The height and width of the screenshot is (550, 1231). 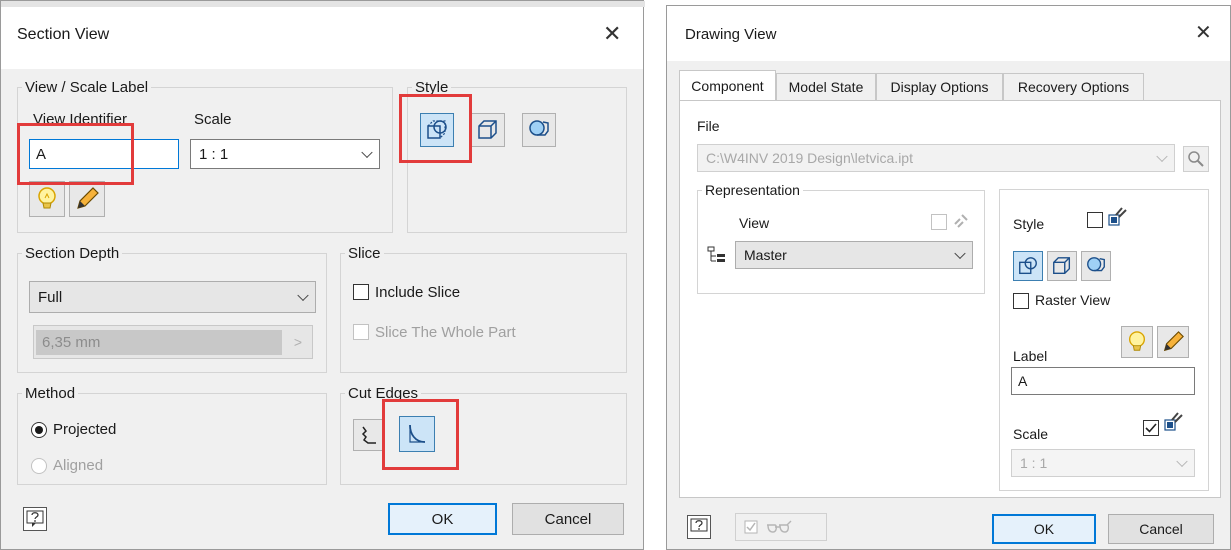 What do you see at coordinates (173, 342) in the screenshot?
I see `depth-distance-input: 6,35 mm >` at bounding box center [173, 342].